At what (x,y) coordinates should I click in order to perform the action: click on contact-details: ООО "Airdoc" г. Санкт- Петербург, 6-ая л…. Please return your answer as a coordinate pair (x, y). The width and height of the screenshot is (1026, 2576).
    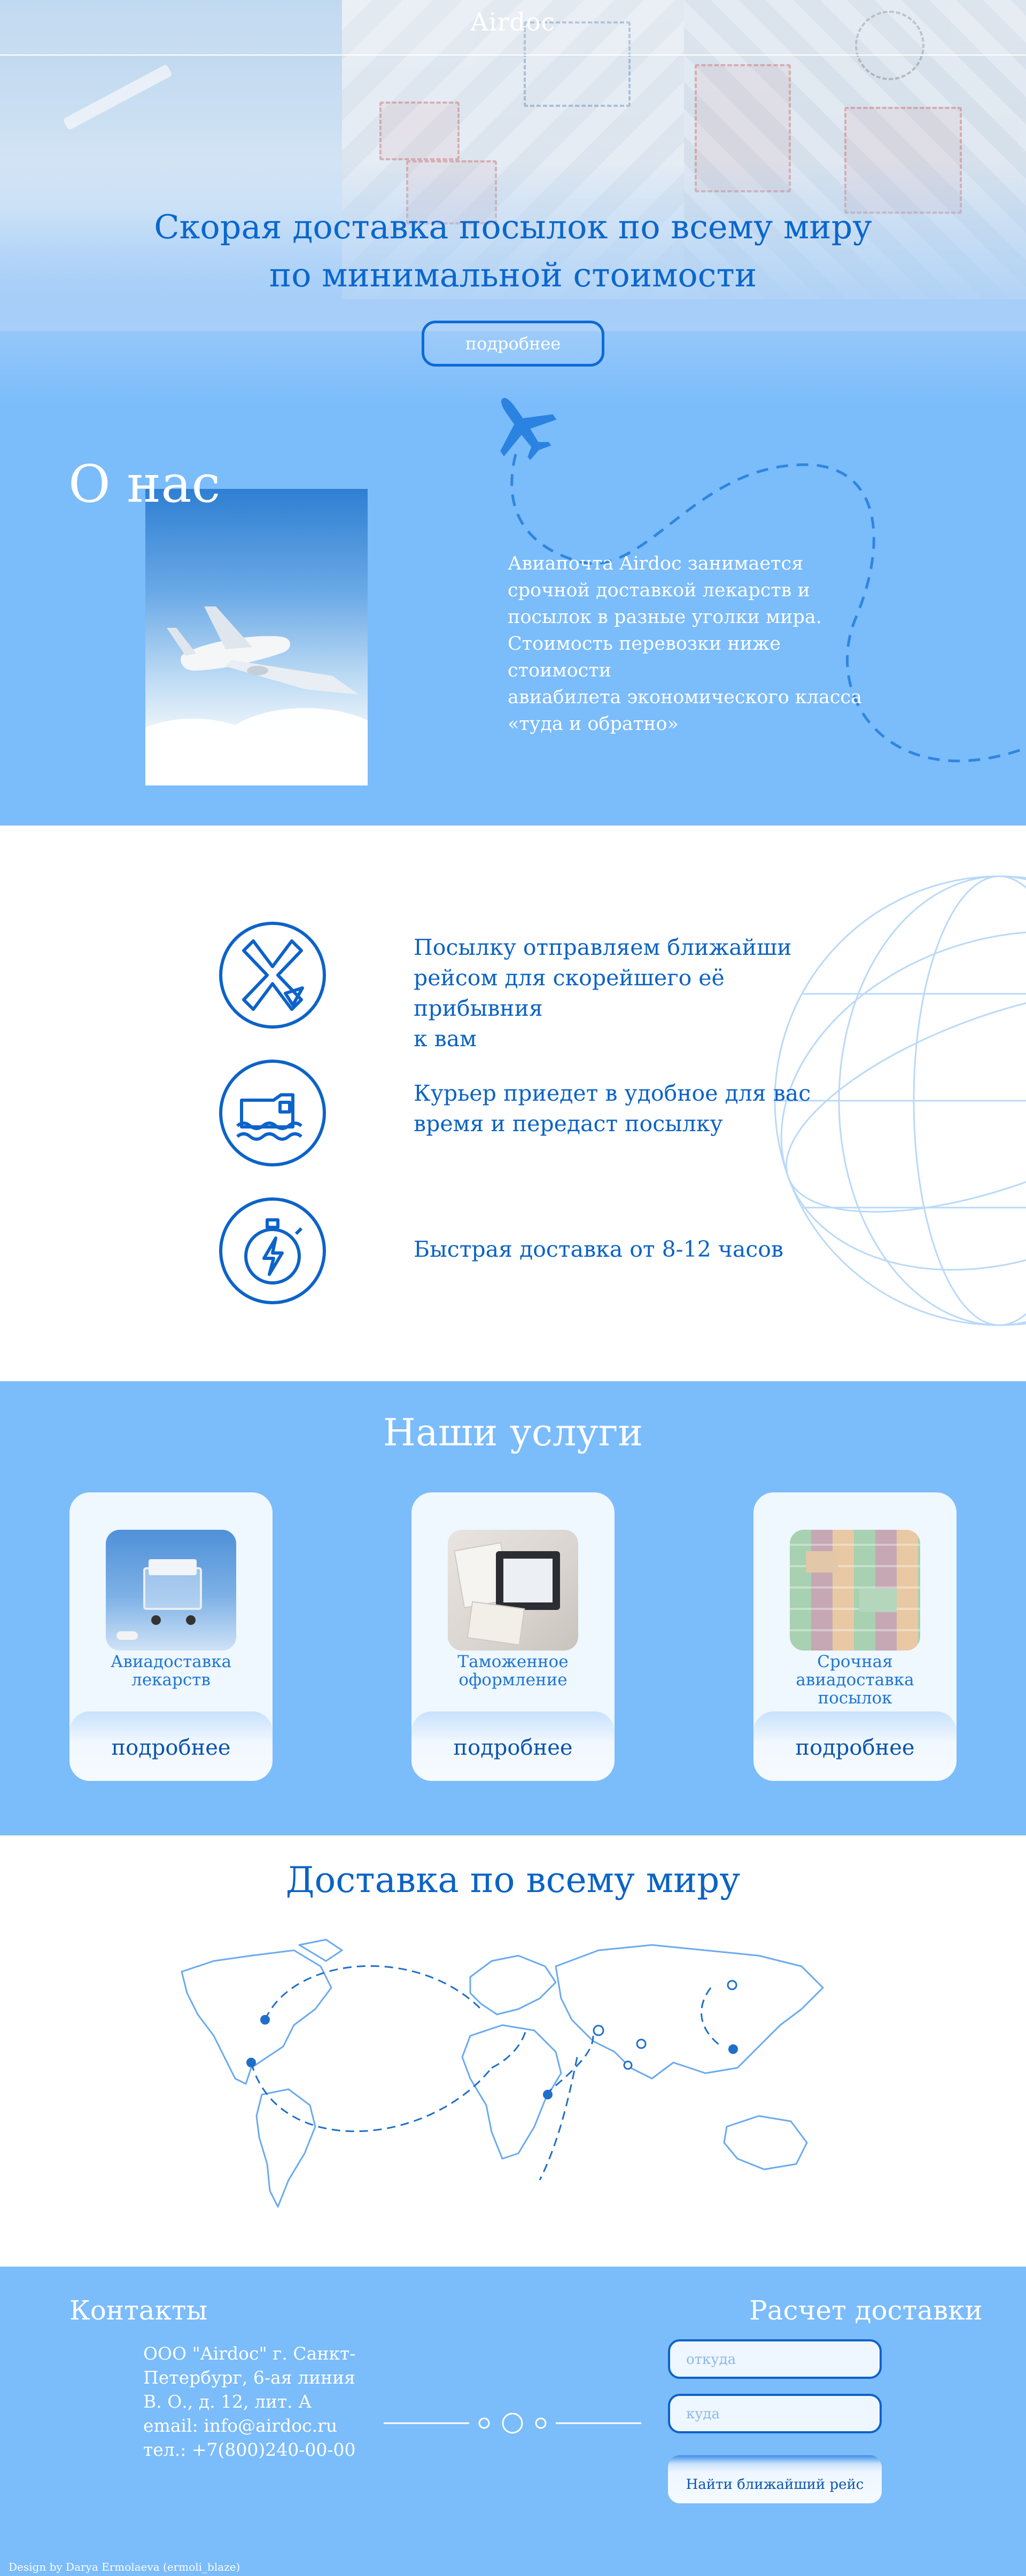
    Looking at the image, I should click on (255, 2401).